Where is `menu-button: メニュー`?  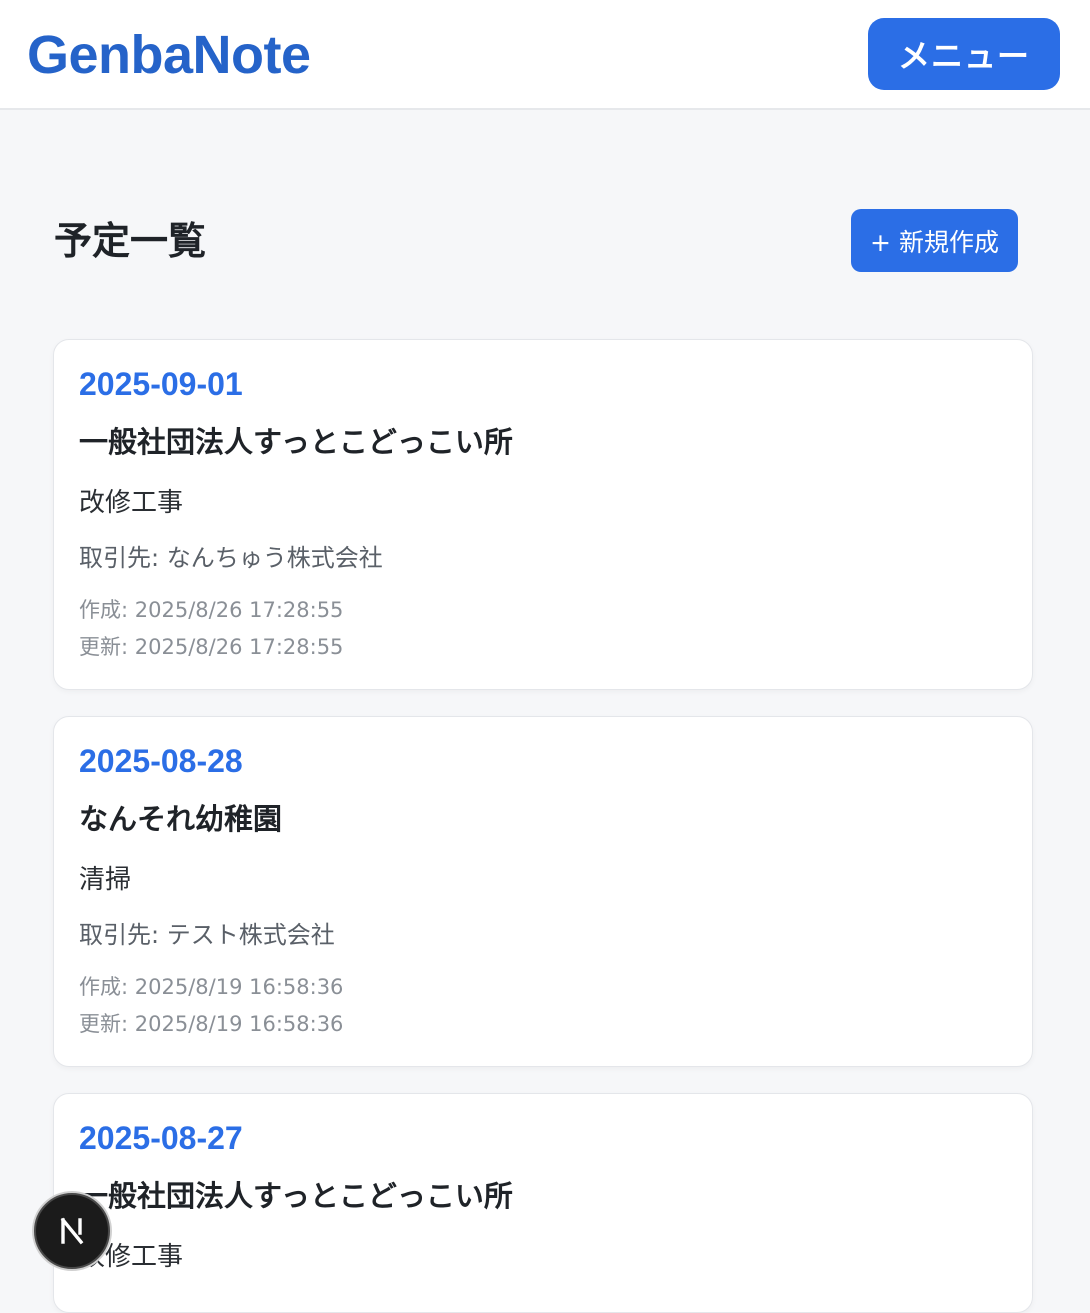
menu-button: メニュー is located at coordinates (964, 54).